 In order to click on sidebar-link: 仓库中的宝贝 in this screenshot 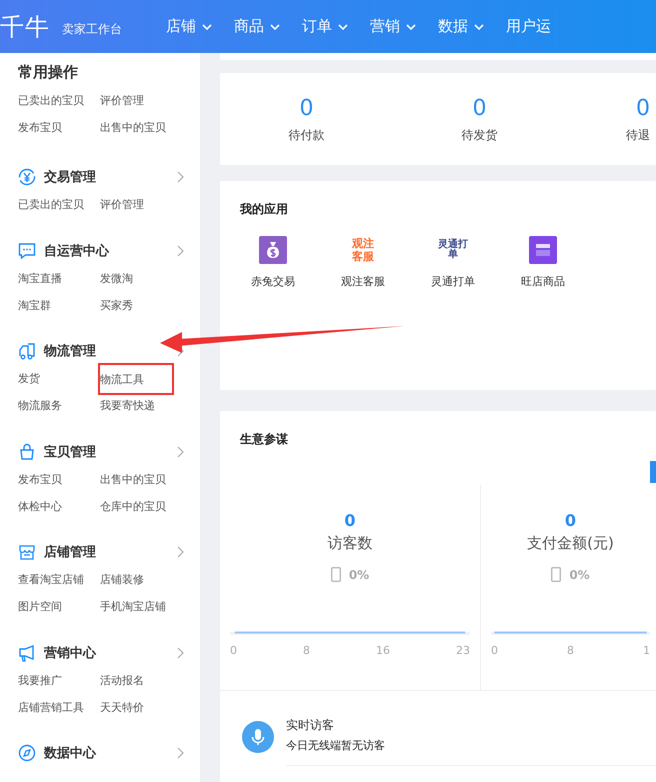, I will do `click(141, 506)`.